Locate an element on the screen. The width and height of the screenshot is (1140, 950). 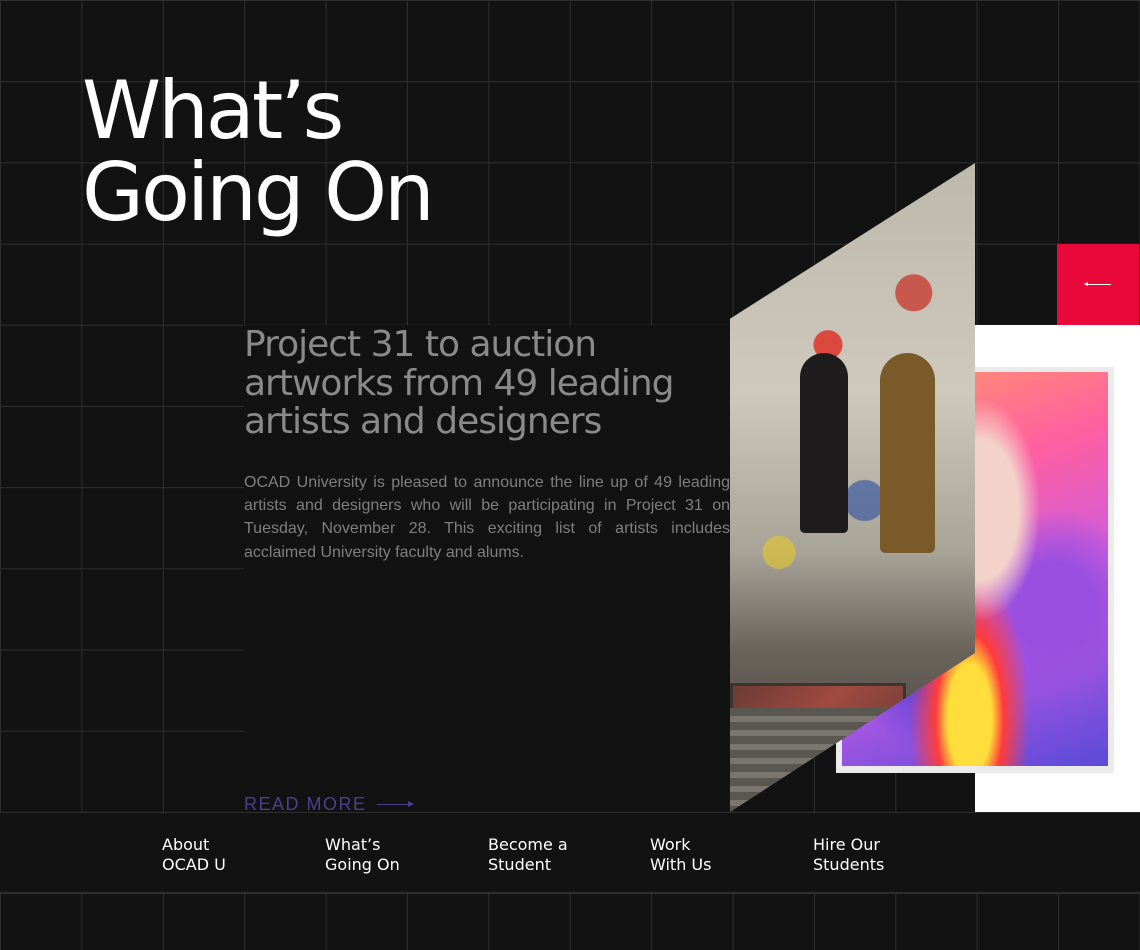
nav-item-label: Students is located at coordinates (849, 864).